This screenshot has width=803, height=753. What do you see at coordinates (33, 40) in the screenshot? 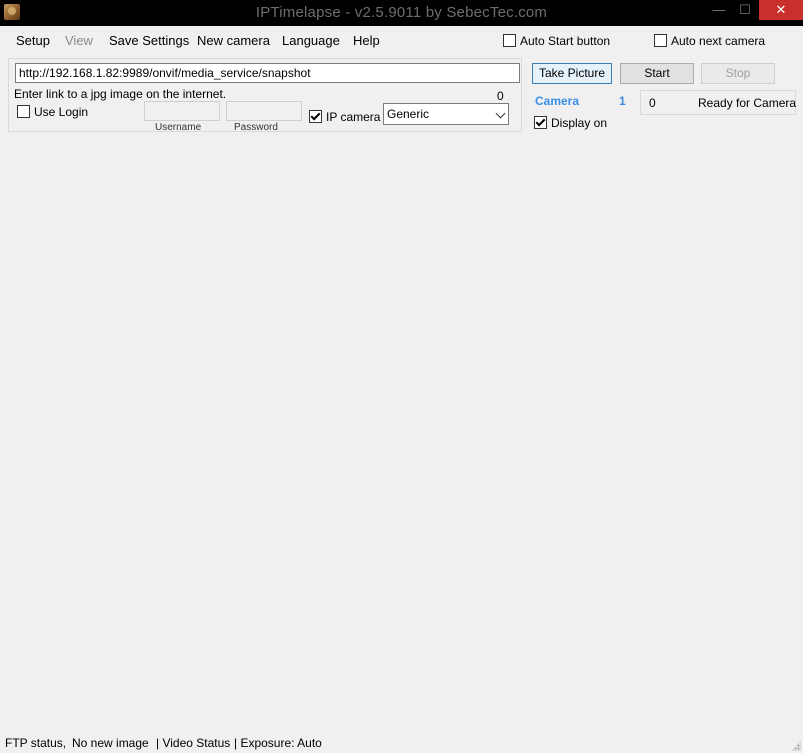
I see `menu-setup: Setup` at bounding box center [33, 40].